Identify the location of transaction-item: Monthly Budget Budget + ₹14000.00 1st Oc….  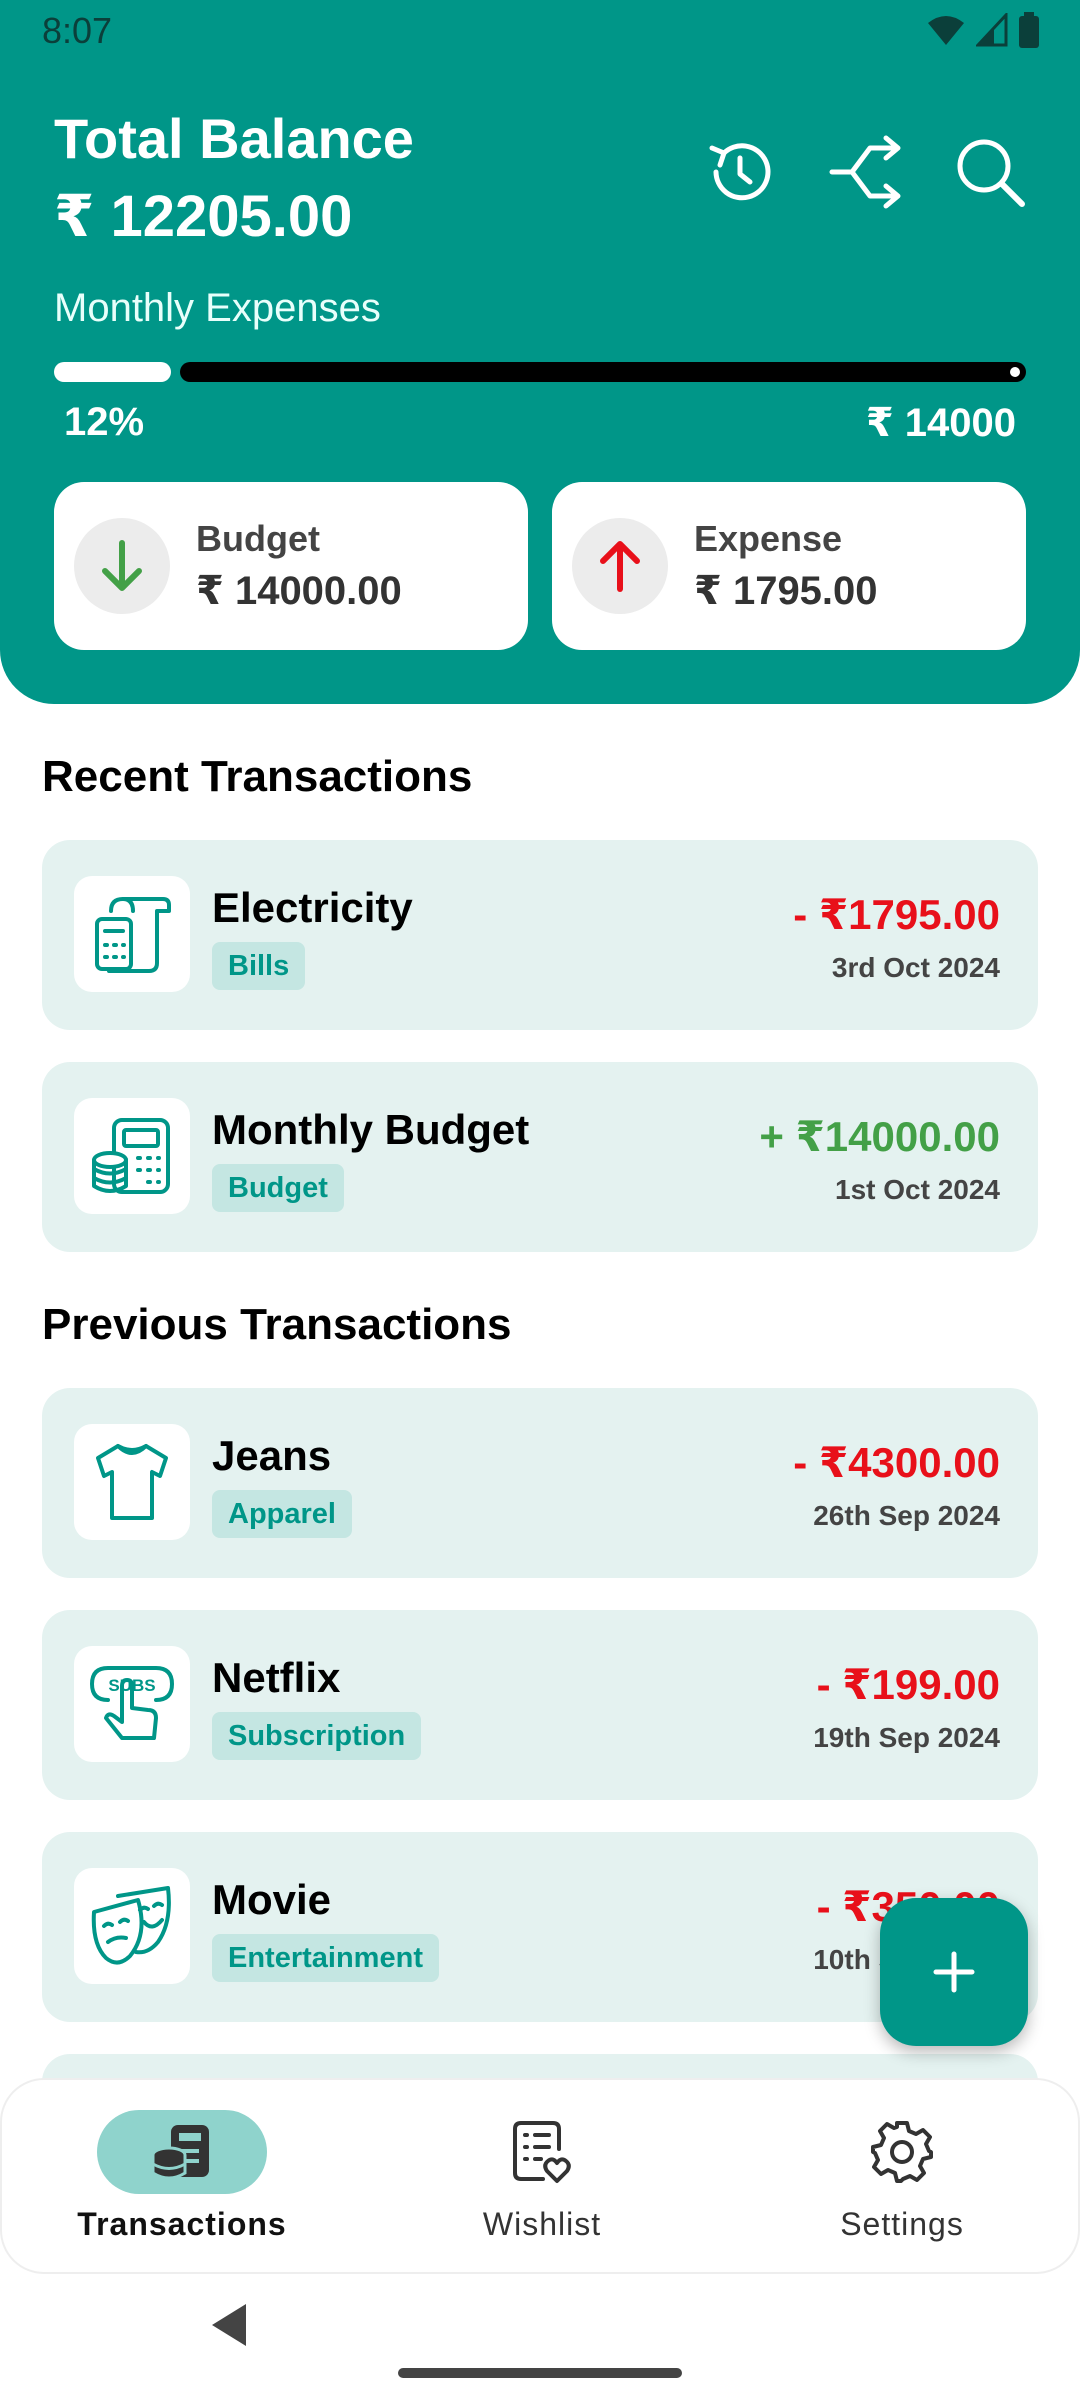
(540, 1157).